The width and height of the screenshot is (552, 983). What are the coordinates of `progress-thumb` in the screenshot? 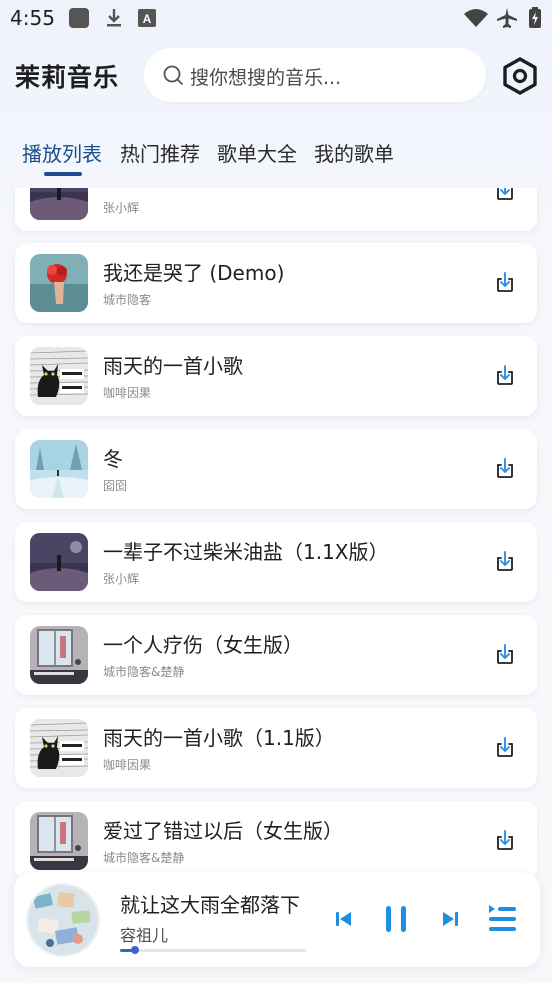 It's located at (134, 950).